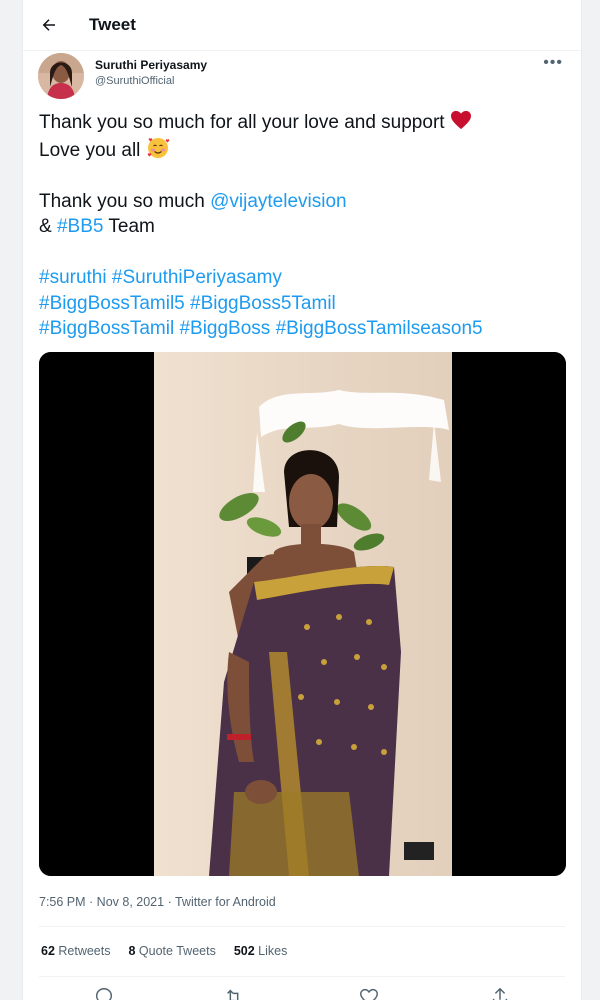 The image size is (600, 1000). What do you see at coordinates (172, 951) in the screenshot?
I see `quote-tweets-stat: 8 Quote Tweets` at bounding box center [172, 951].